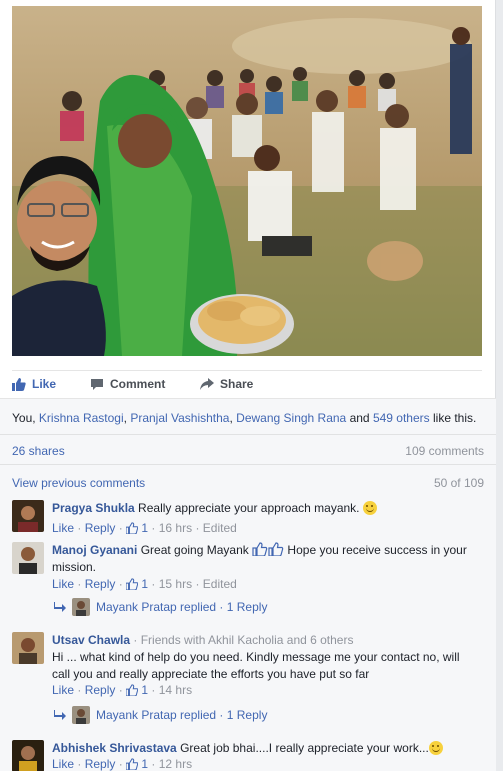 Image resolution: width=503 pixels, height=771 pixels. I want to click on comment-author: Pragya Shukla, so click(93, 508).